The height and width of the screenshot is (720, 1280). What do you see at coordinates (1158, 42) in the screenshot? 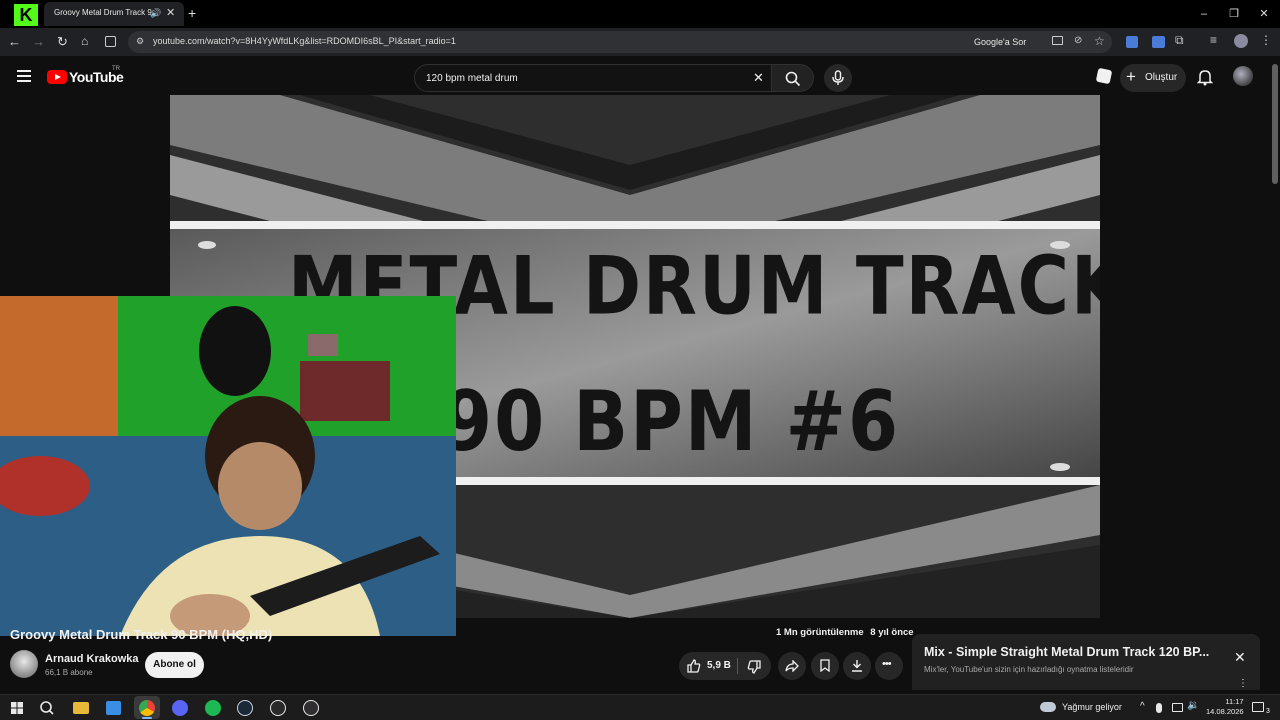
I see `extension-icon` at bounding box center [1158, 42].